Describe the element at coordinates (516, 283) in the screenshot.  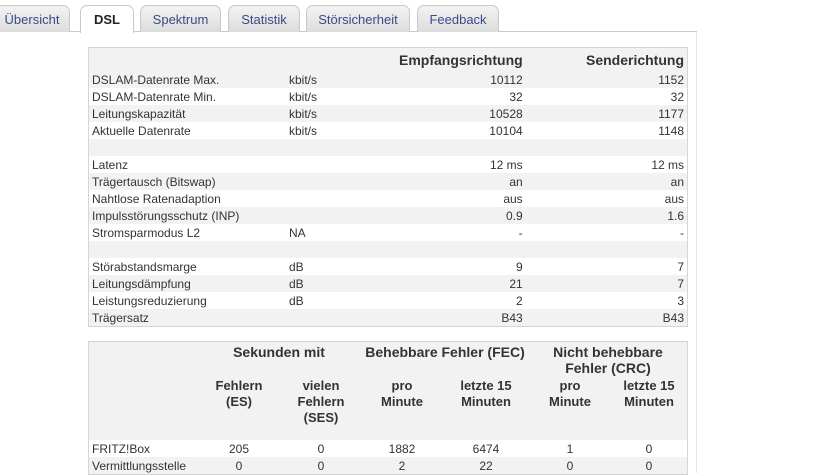
I see `row-empfang-value: 21` at that location.